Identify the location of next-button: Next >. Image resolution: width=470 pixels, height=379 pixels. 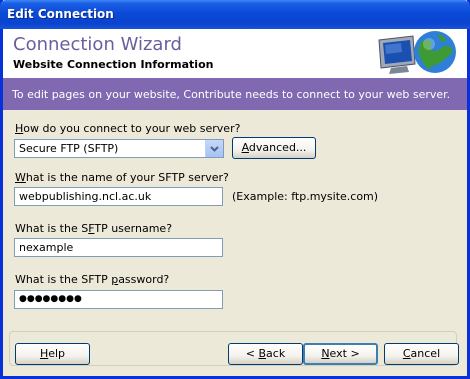
(340, 354).